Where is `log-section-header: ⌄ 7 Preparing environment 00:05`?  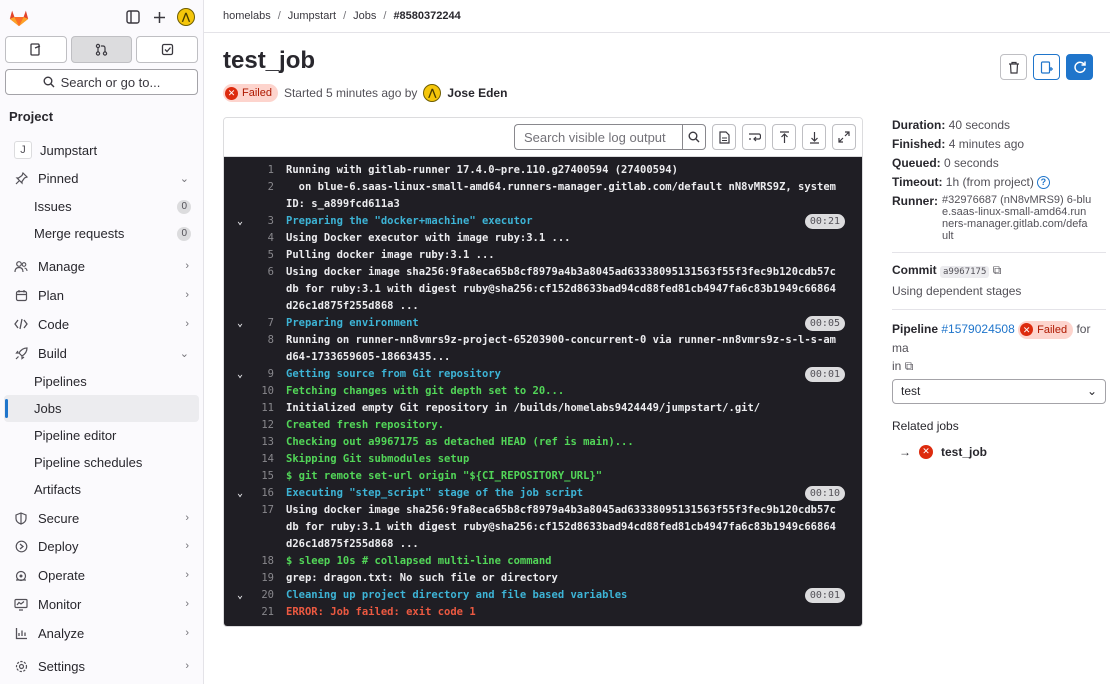 log-section-header: ⌄ 7 Preparing environment 00:05 is located at coordinates (543, 323).